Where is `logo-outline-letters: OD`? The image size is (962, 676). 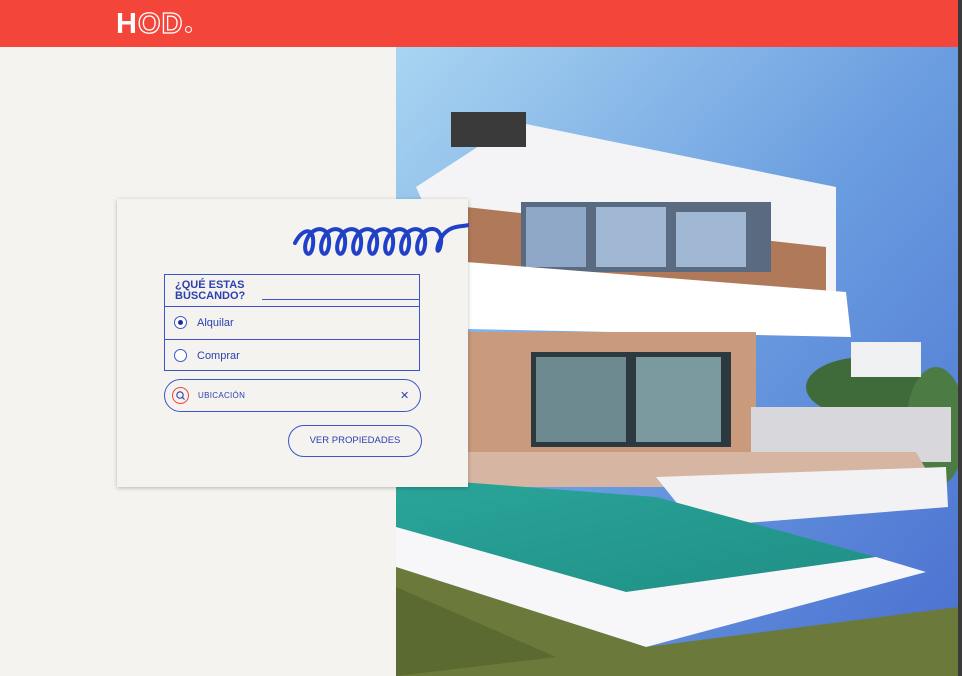 logo-outline-letters: OD is located at coordinates (160, 24).